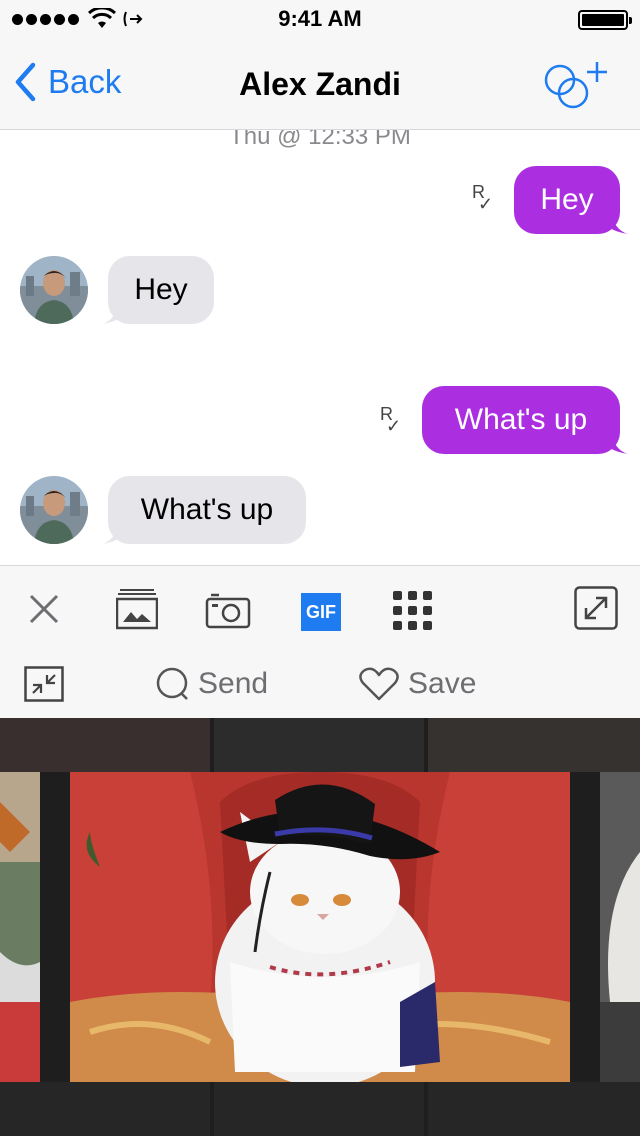 The width and height of the screenshot is (640, 1136). Describe the element at coordinates (320, 65) in the screenshot. I see `navigation-header: 9:41 AM Back Alex Zandi` at that location.